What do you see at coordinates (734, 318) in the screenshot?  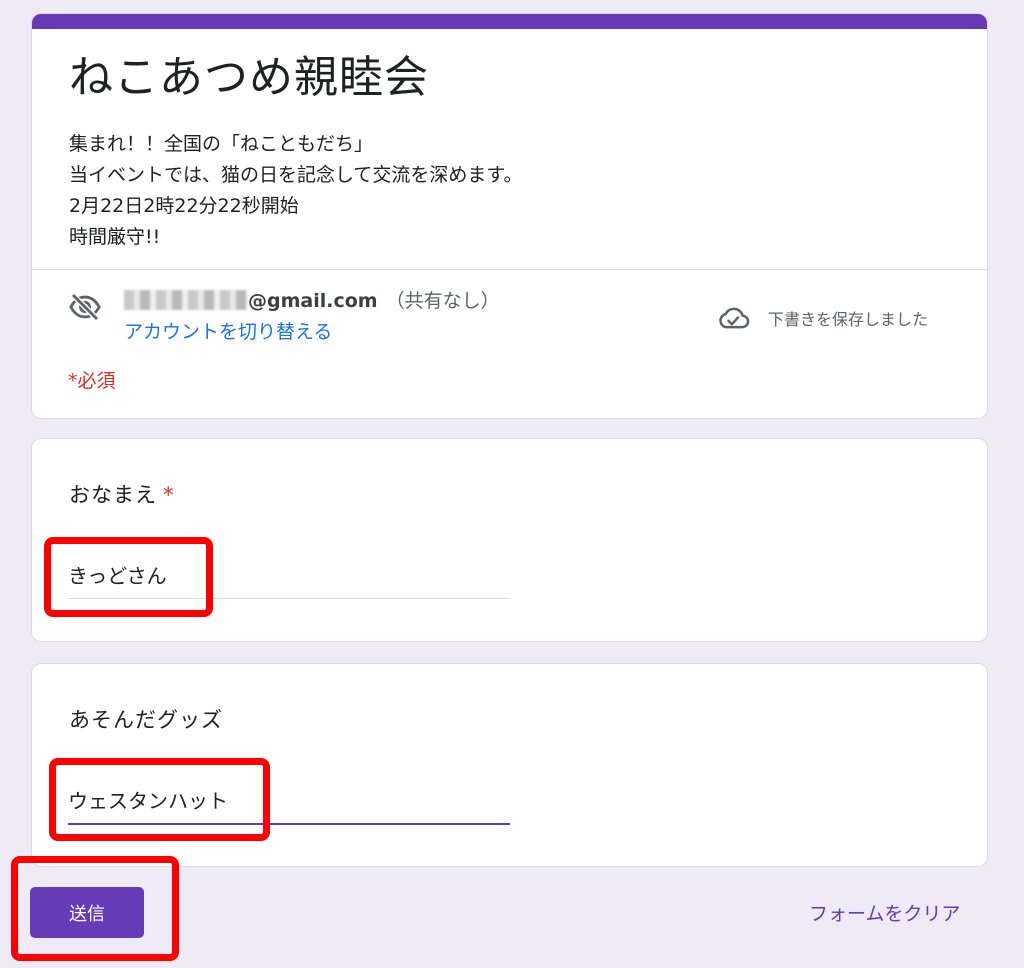 I see `cloud-check-icon` at bounding box center [734, 318].